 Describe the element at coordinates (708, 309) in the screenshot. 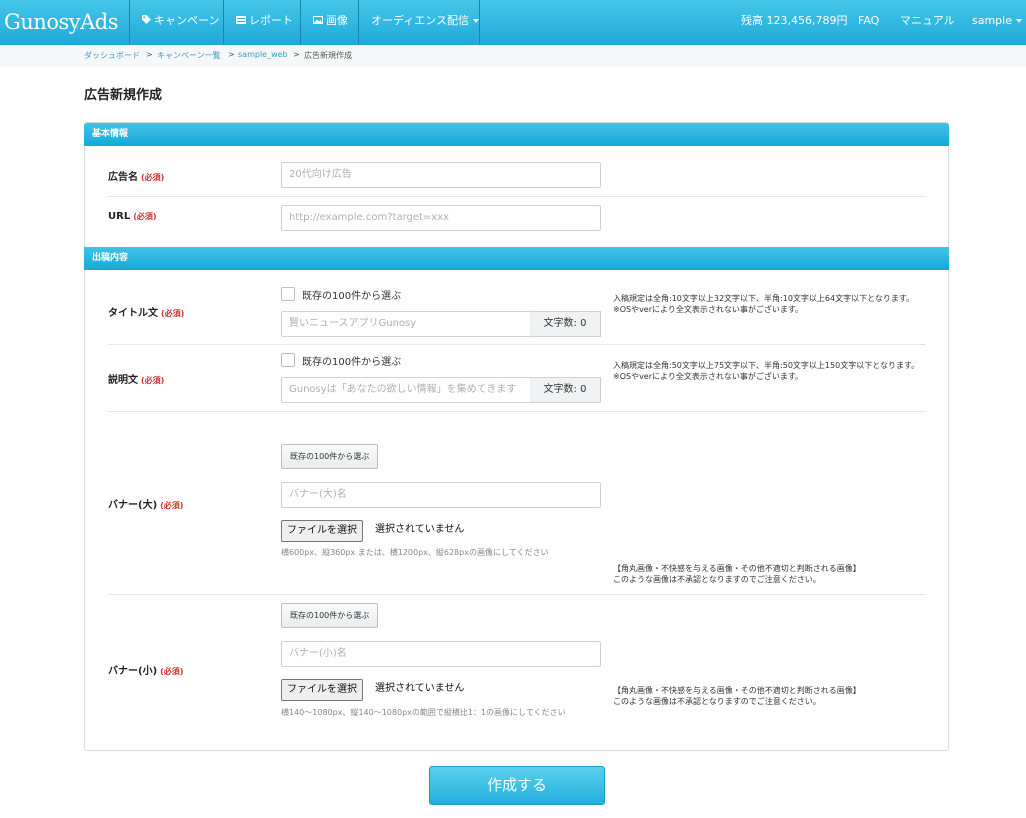

I see `title-os-note: ※OSやverにより全文表示されない事がございます。` at that location.